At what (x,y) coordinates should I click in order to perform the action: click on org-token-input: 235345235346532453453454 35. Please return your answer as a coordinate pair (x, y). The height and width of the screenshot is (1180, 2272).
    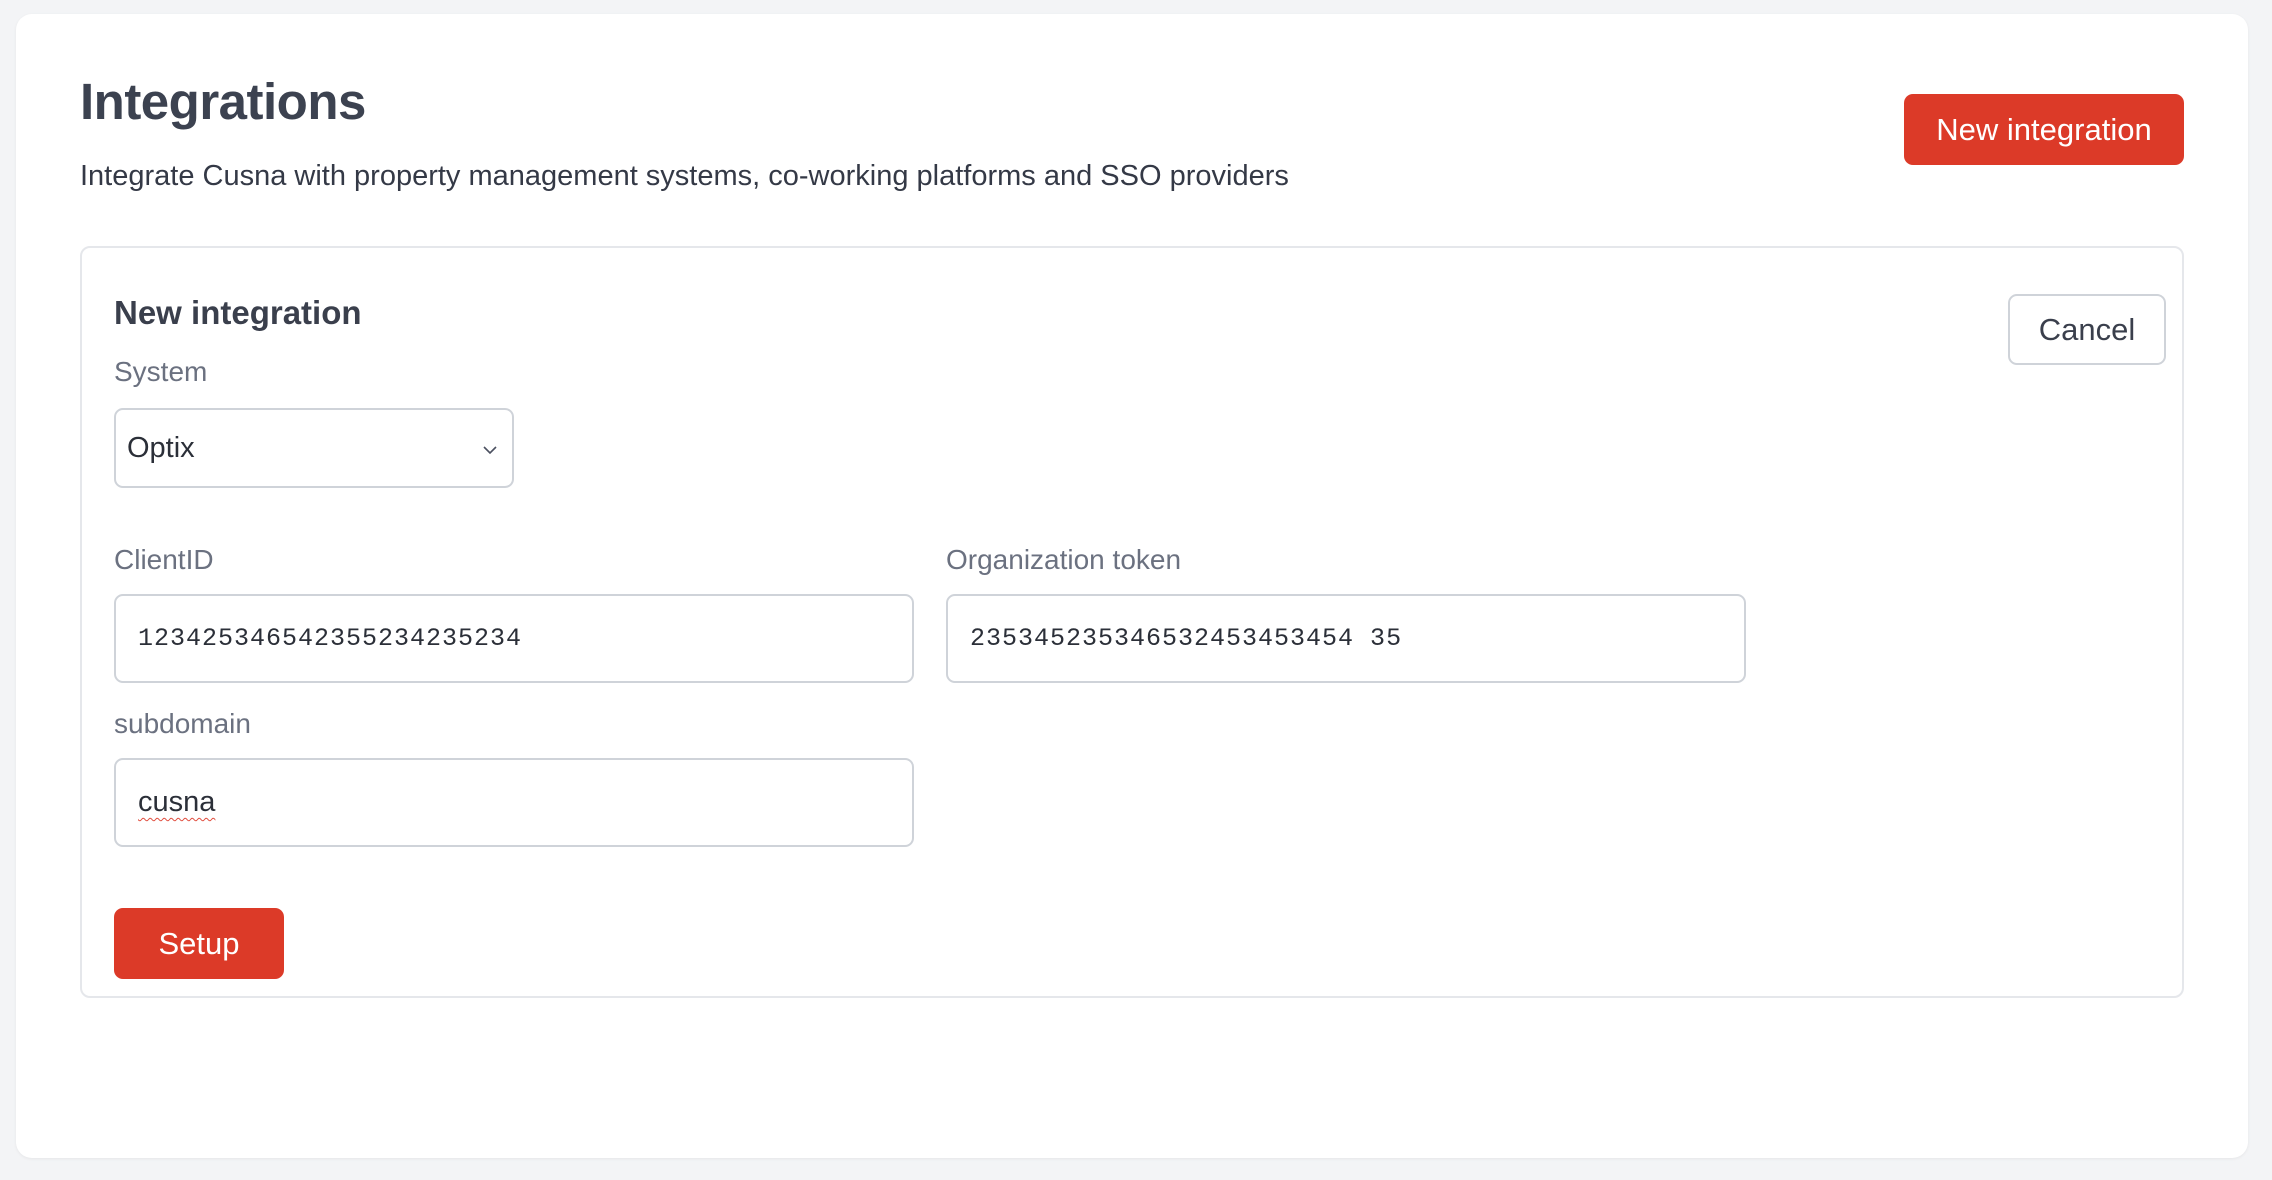
    Looking at the image, I should click on (1346, 638).